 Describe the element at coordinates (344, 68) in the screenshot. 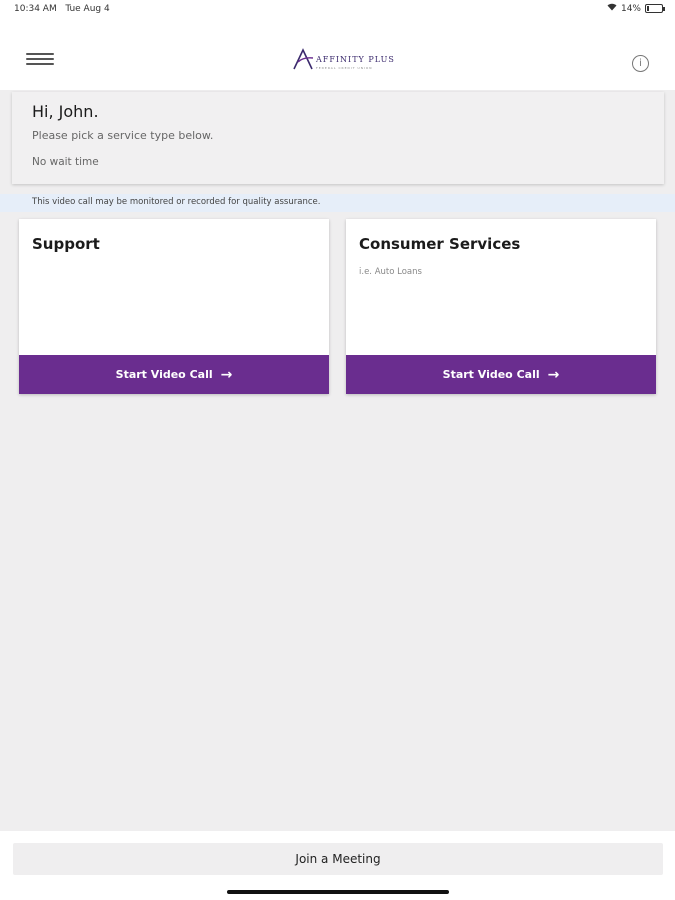

I see `logo-subtext: FEDERAL CREDIT UNION` at that location.